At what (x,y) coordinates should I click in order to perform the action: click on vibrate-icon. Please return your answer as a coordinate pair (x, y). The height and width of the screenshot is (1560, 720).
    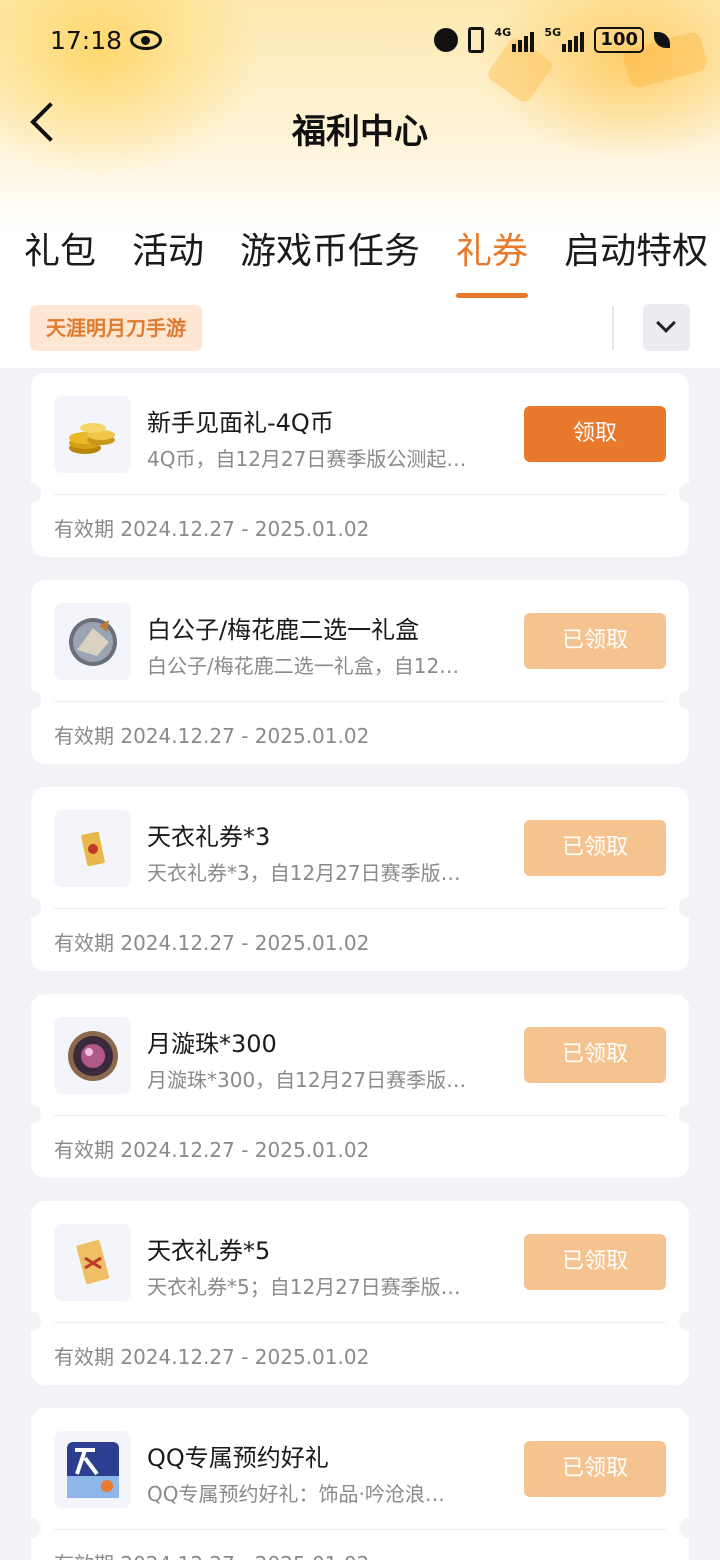
    Looking at the image, I should click on (476, 40).